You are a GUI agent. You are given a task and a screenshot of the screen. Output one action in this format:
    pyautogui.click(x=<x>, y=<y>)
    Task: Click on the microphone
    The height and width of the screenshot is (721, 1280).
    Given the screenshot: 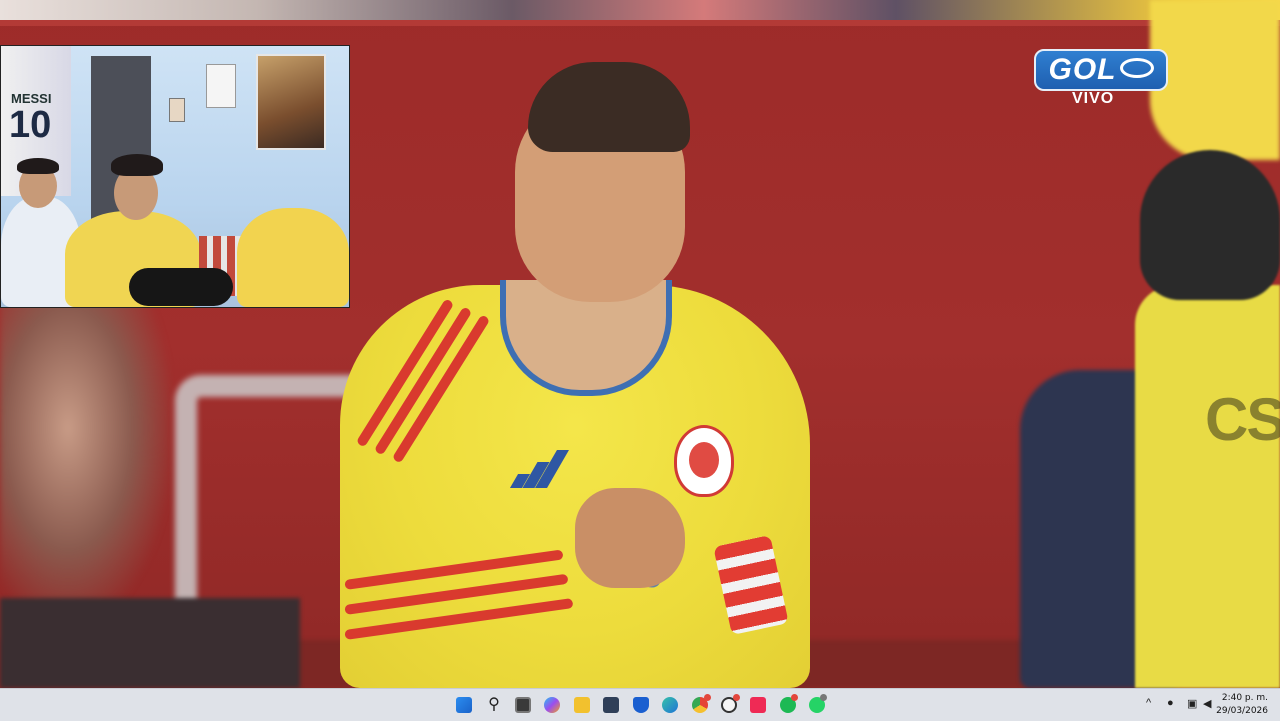 What is the action you would take?
    pyautogui.click(x=181, y=287)
    